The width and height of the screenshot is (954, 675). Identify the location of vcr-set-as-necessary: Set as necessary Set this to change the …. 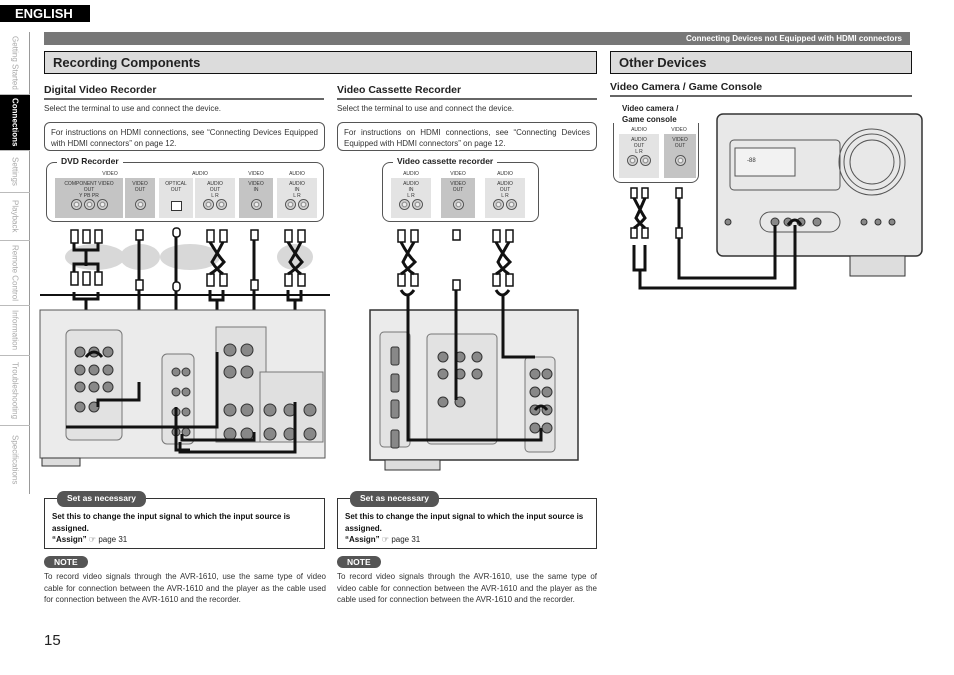
(467, 520).